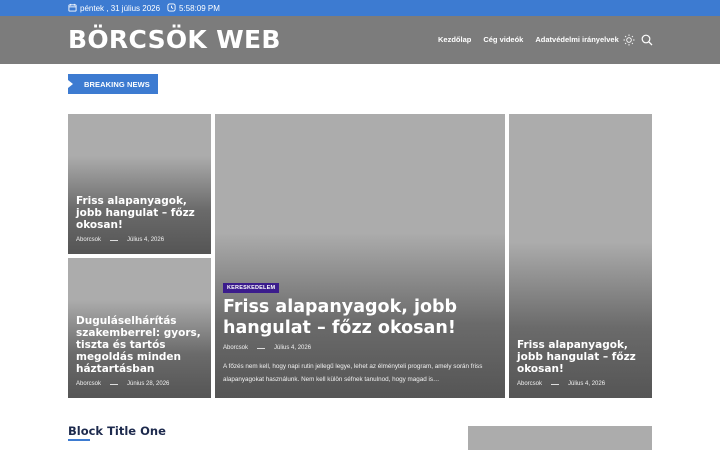  I want to click on breaking-news-label: BREAKING NEWS, so click(113, 84).